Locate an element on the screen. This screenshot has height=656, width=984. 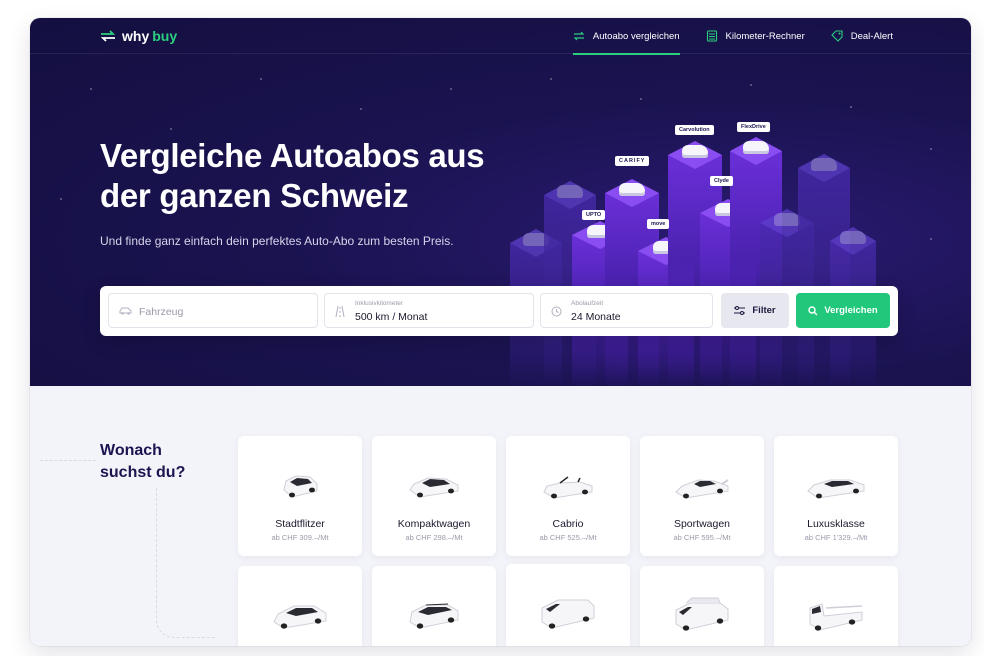
nav-item-label: Kilometer-Rechner is located at coordinates (765, 36).